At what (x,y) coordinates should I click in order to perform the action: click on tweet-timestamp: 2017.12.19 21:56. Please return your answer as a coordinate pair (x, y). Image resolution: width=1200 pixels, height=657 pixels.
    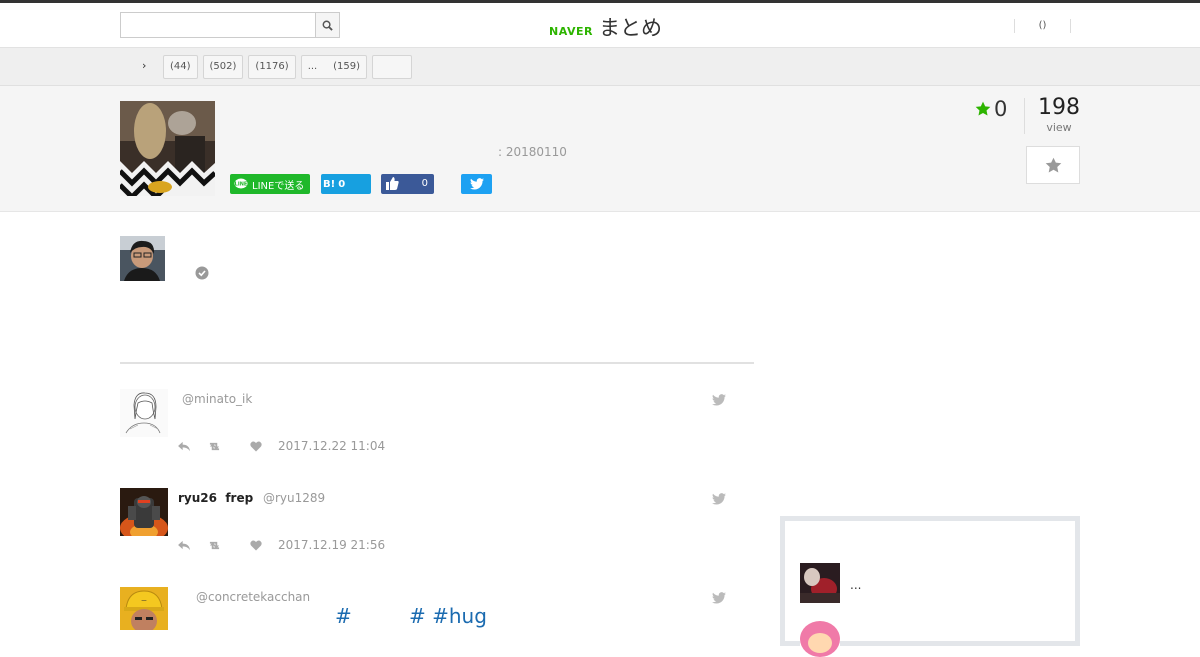
    Looking at the image, I should click on (331, 545).